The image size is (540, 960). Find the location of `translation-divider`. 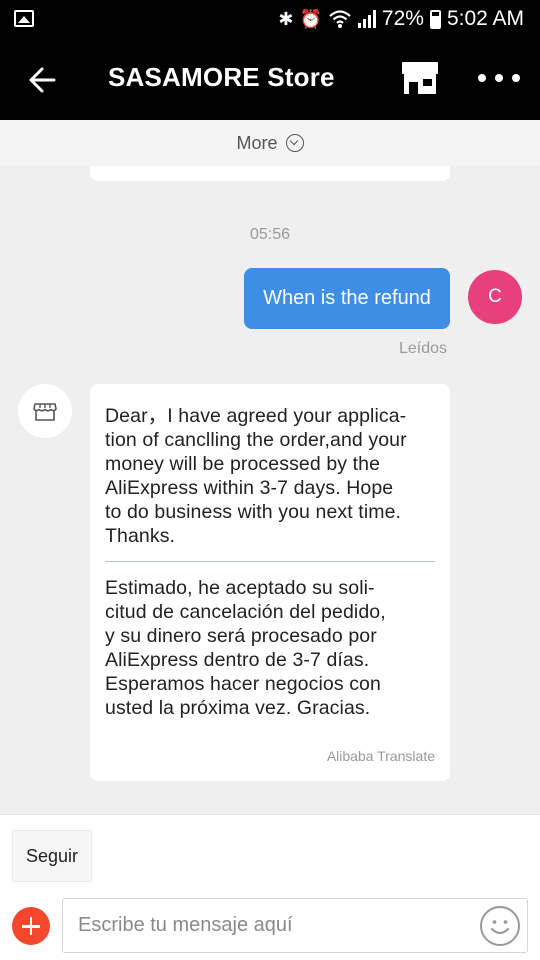

translation-divider is located at coordinates (270, 561).